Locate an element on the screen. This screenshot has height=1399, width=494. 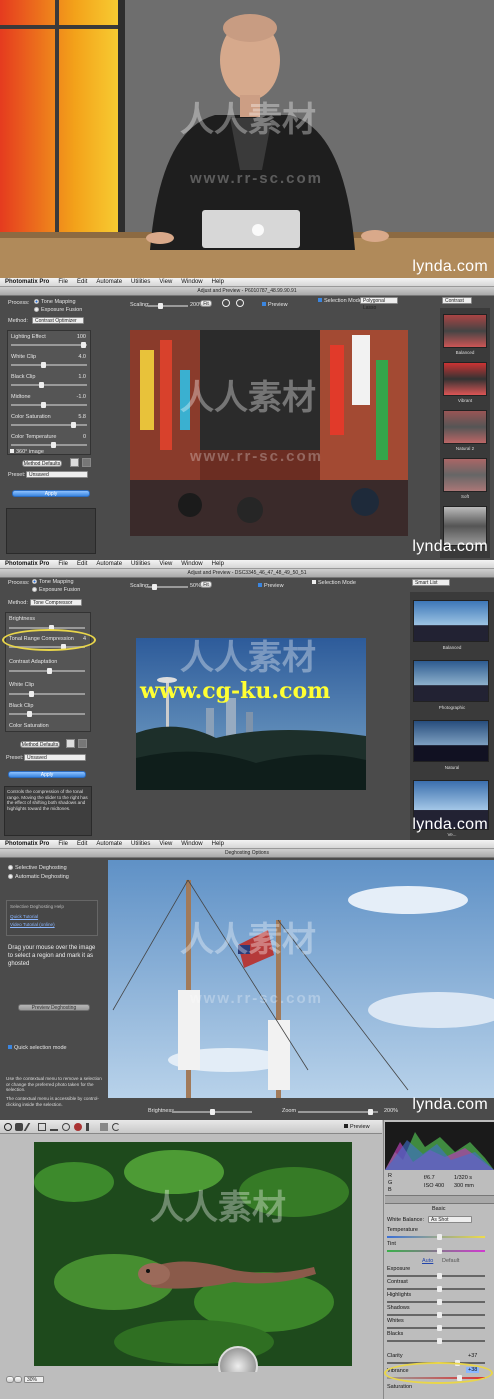
zoom-slider is located at coordinates (338, 1112).